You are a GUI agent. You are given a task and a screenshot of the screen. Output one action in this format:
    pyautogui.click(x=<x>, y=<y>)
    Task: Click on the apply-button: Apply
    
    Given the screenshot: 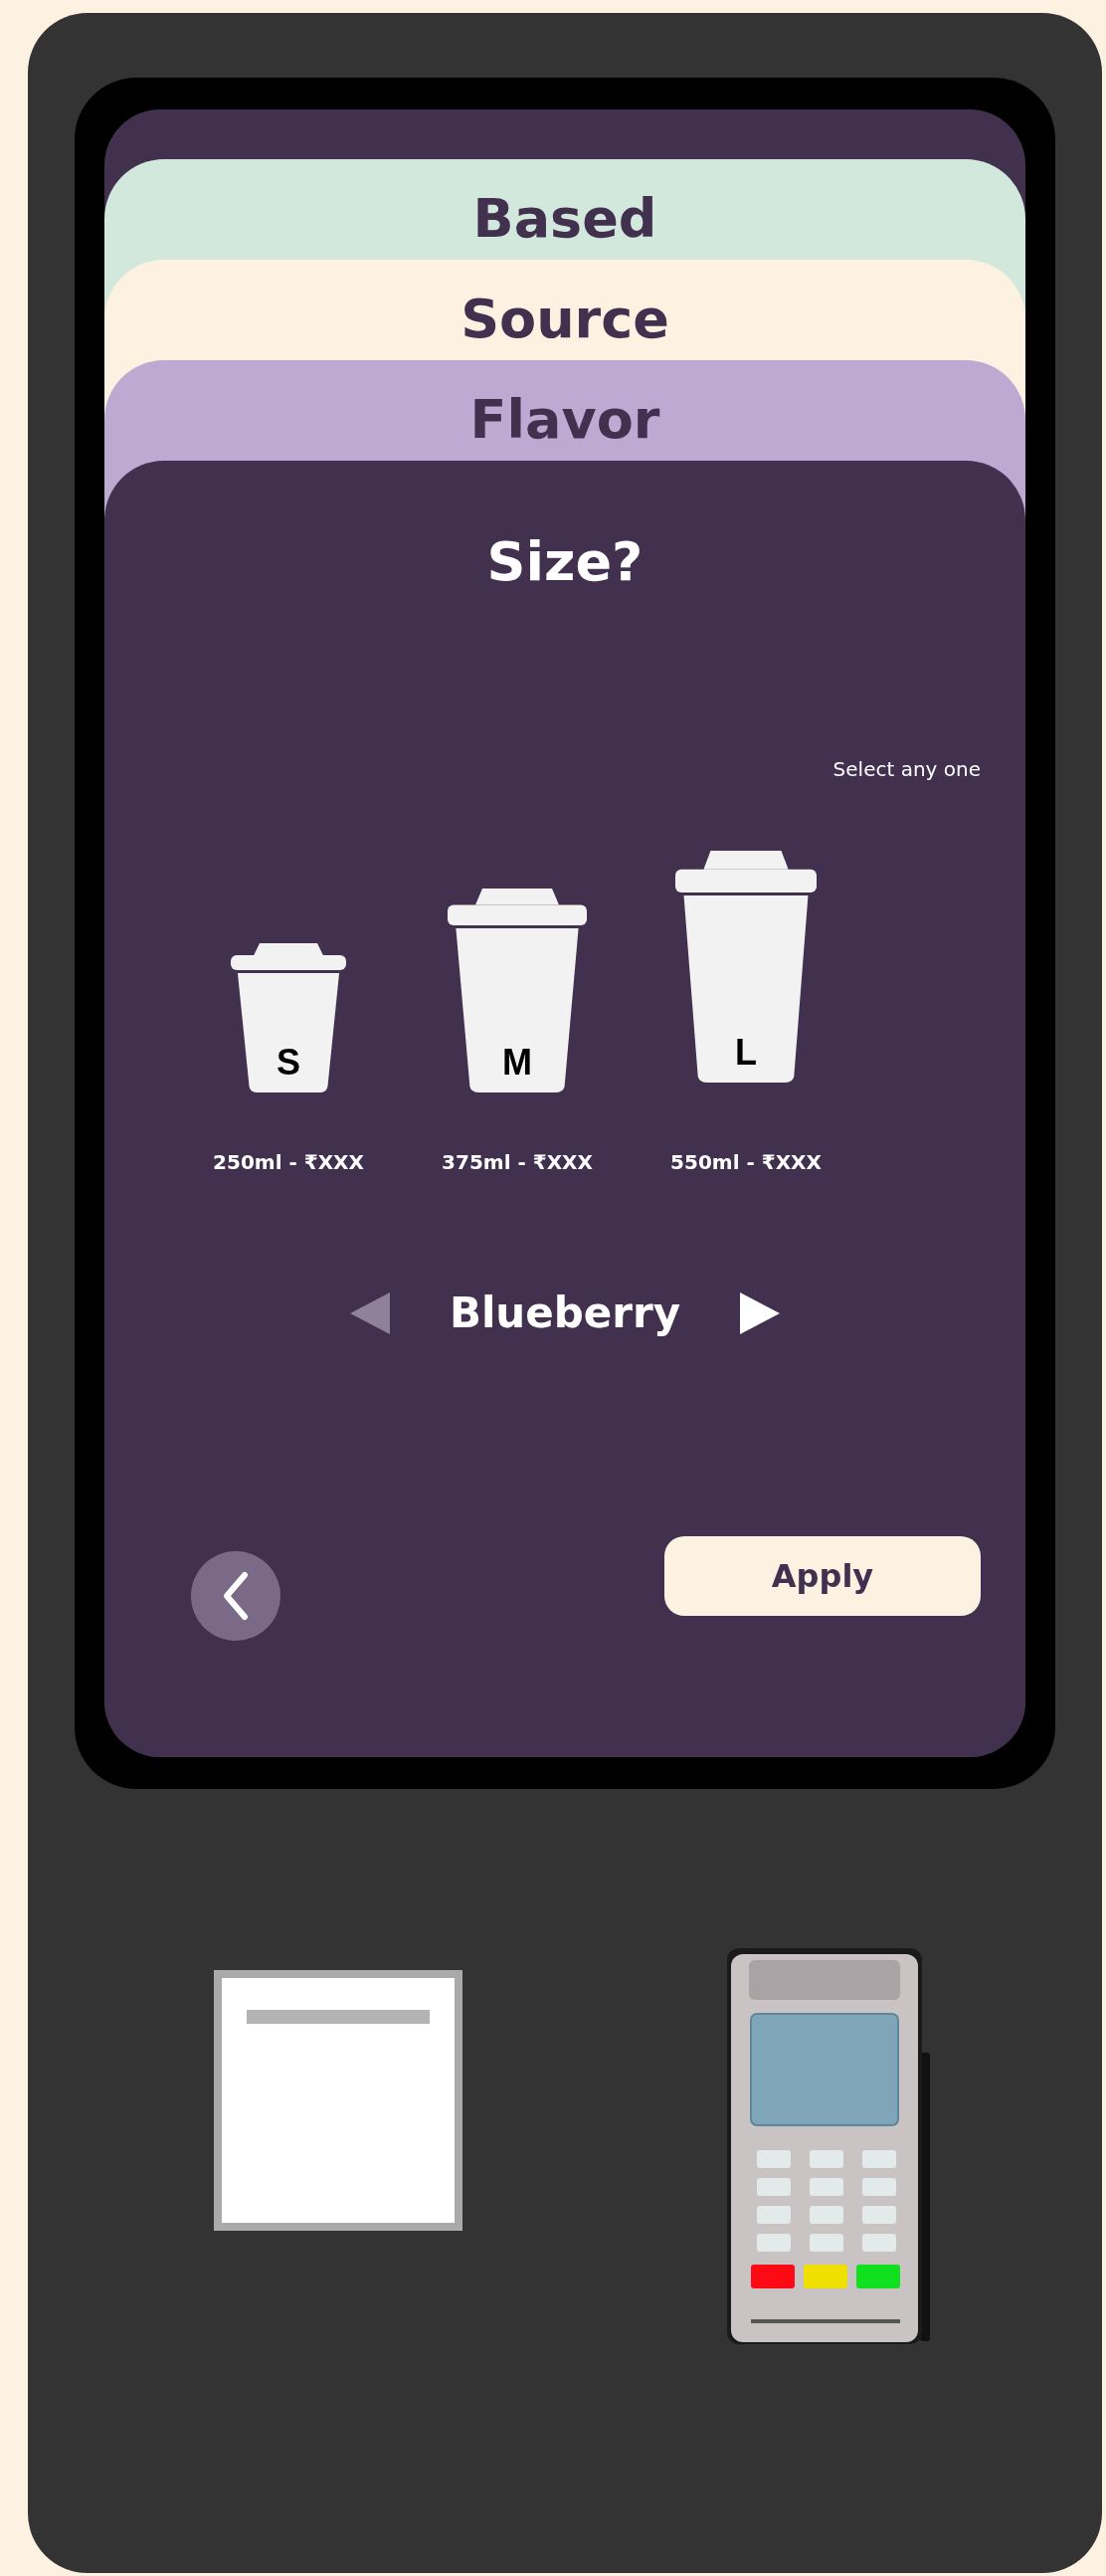 What is the action you would take?
    pyautogui.click(x=822, y=1576)
    